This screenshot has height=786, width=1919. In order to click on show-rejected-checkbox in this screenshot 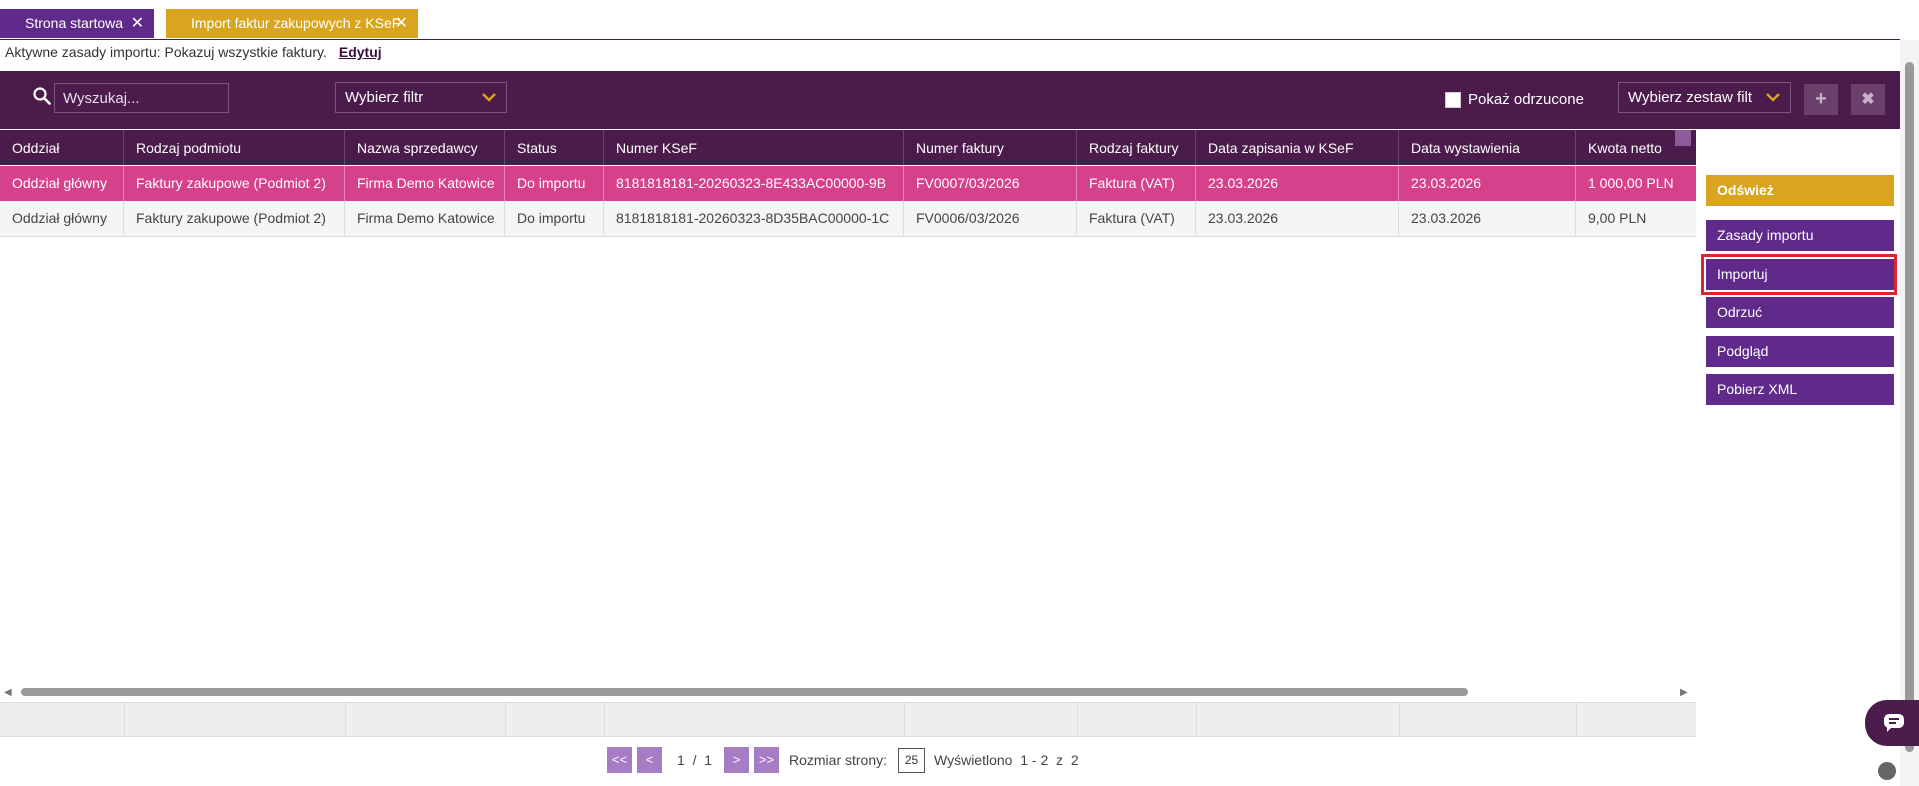, I will do `click(1453, 100)`.